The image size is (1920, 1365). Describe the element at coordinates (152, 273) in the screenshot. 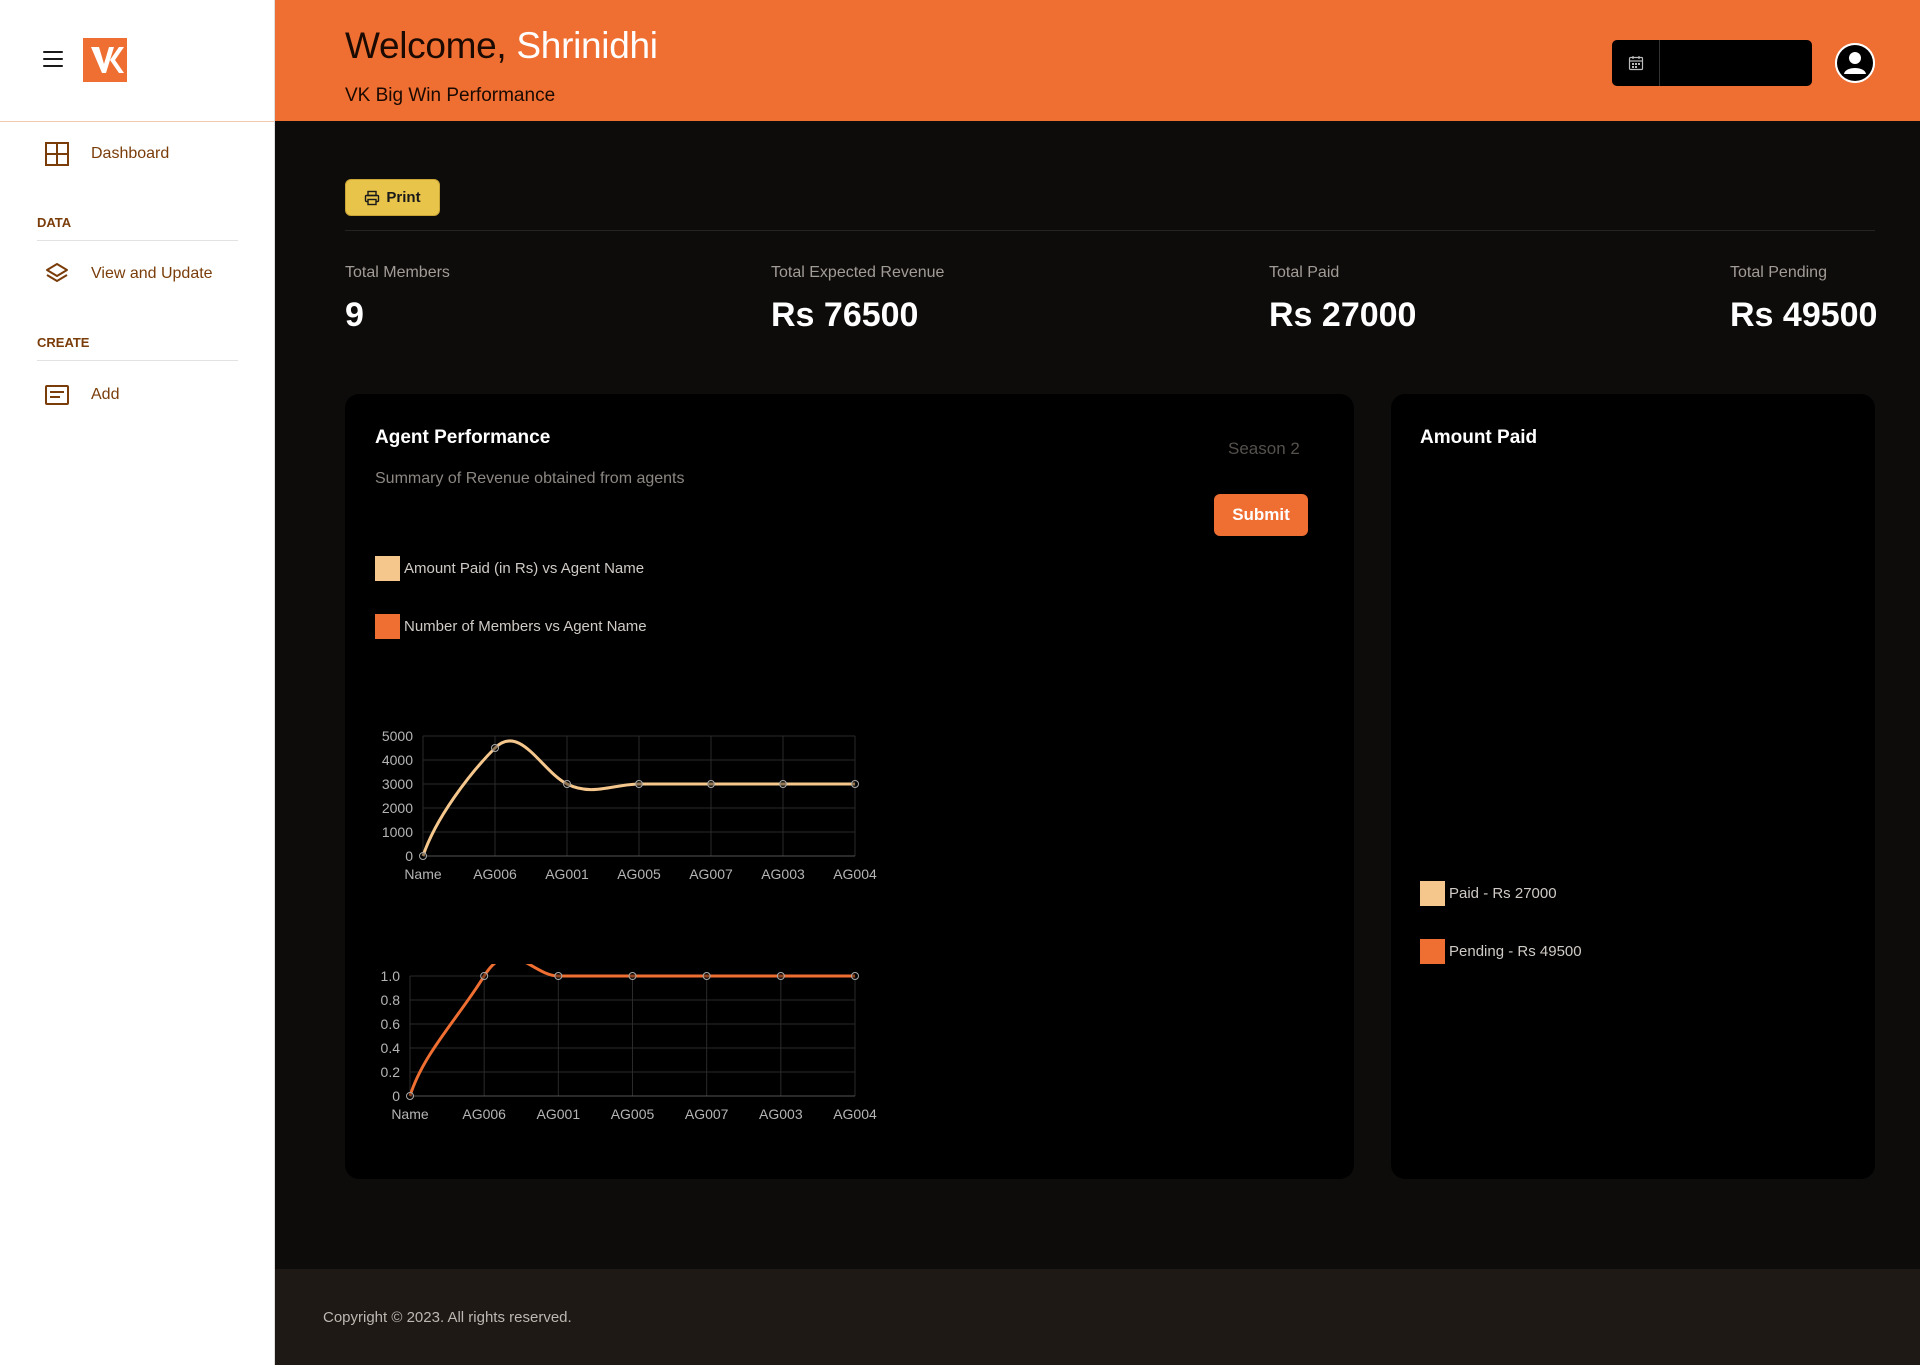

I see `sidebar-item-label: View and Update` at that location.